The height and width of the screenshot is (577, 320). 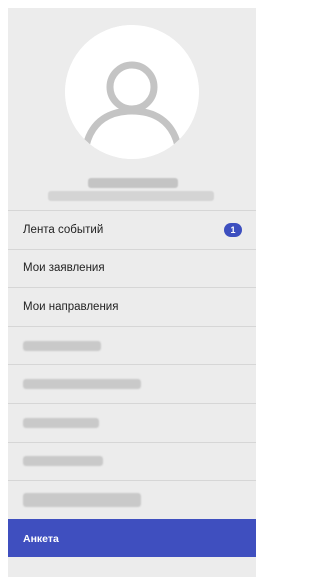 What do you see at coordinates (64, 268) in the screenshot?
I see `sidebar-item-label: Мои заявления` at bounding box center [64, 268].